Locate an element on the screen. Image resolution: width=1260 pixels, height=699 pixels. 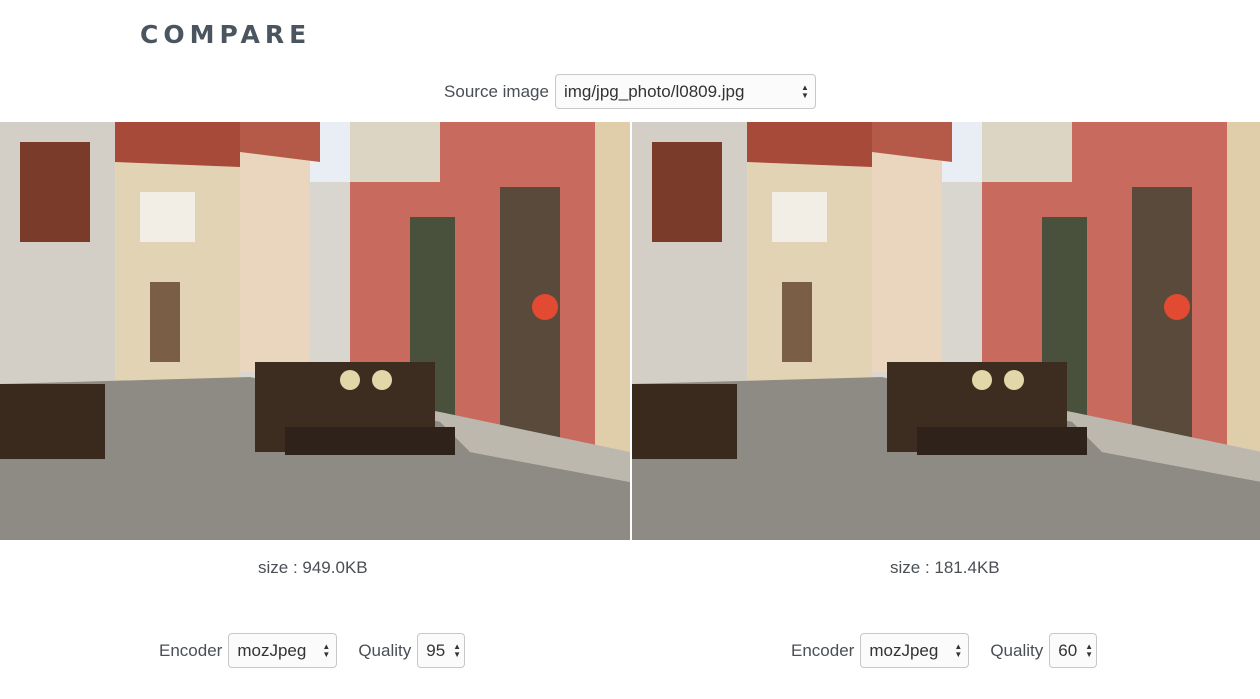
encoder-controls-right: Encoder mozJpeg ▲ ▼ Quality 60 ▲ ▼ is located at coordinates (944, 650).